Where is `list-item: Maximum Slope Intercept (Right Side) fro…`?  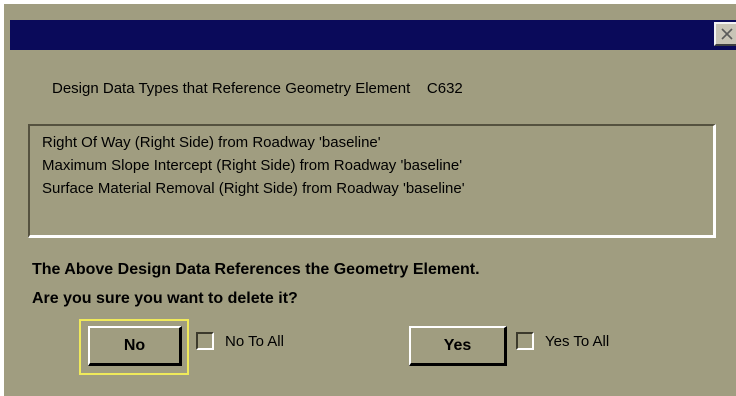
list-item: Maximum Slope Intercept (Right Side) fro… is located at coordinates (377, 165).